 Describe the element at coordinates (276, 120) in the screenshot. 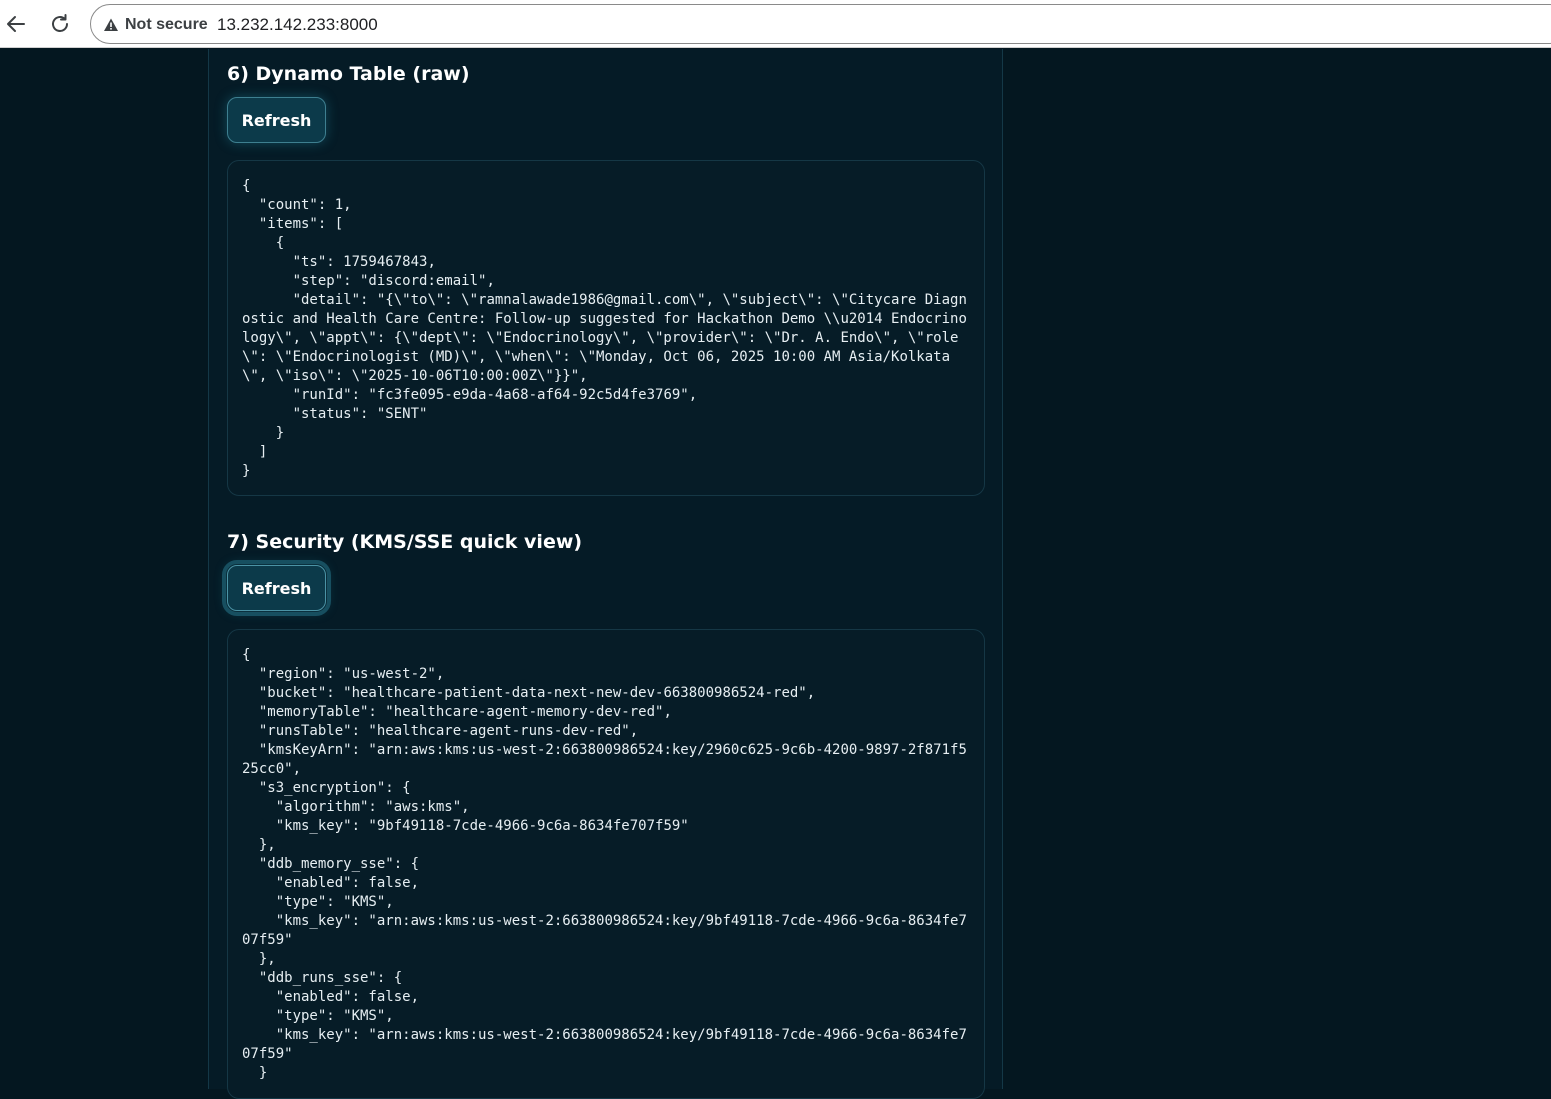

I see `dynamo-refresh-button: Refresh` at that location.